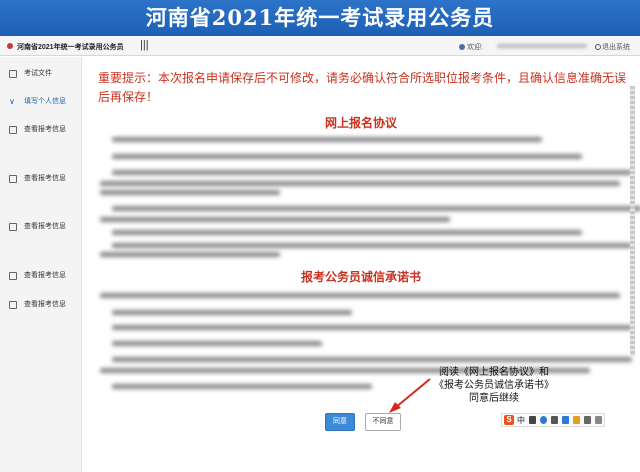  I want to click on annotation-line: 同意后继续, so click(494, 398).